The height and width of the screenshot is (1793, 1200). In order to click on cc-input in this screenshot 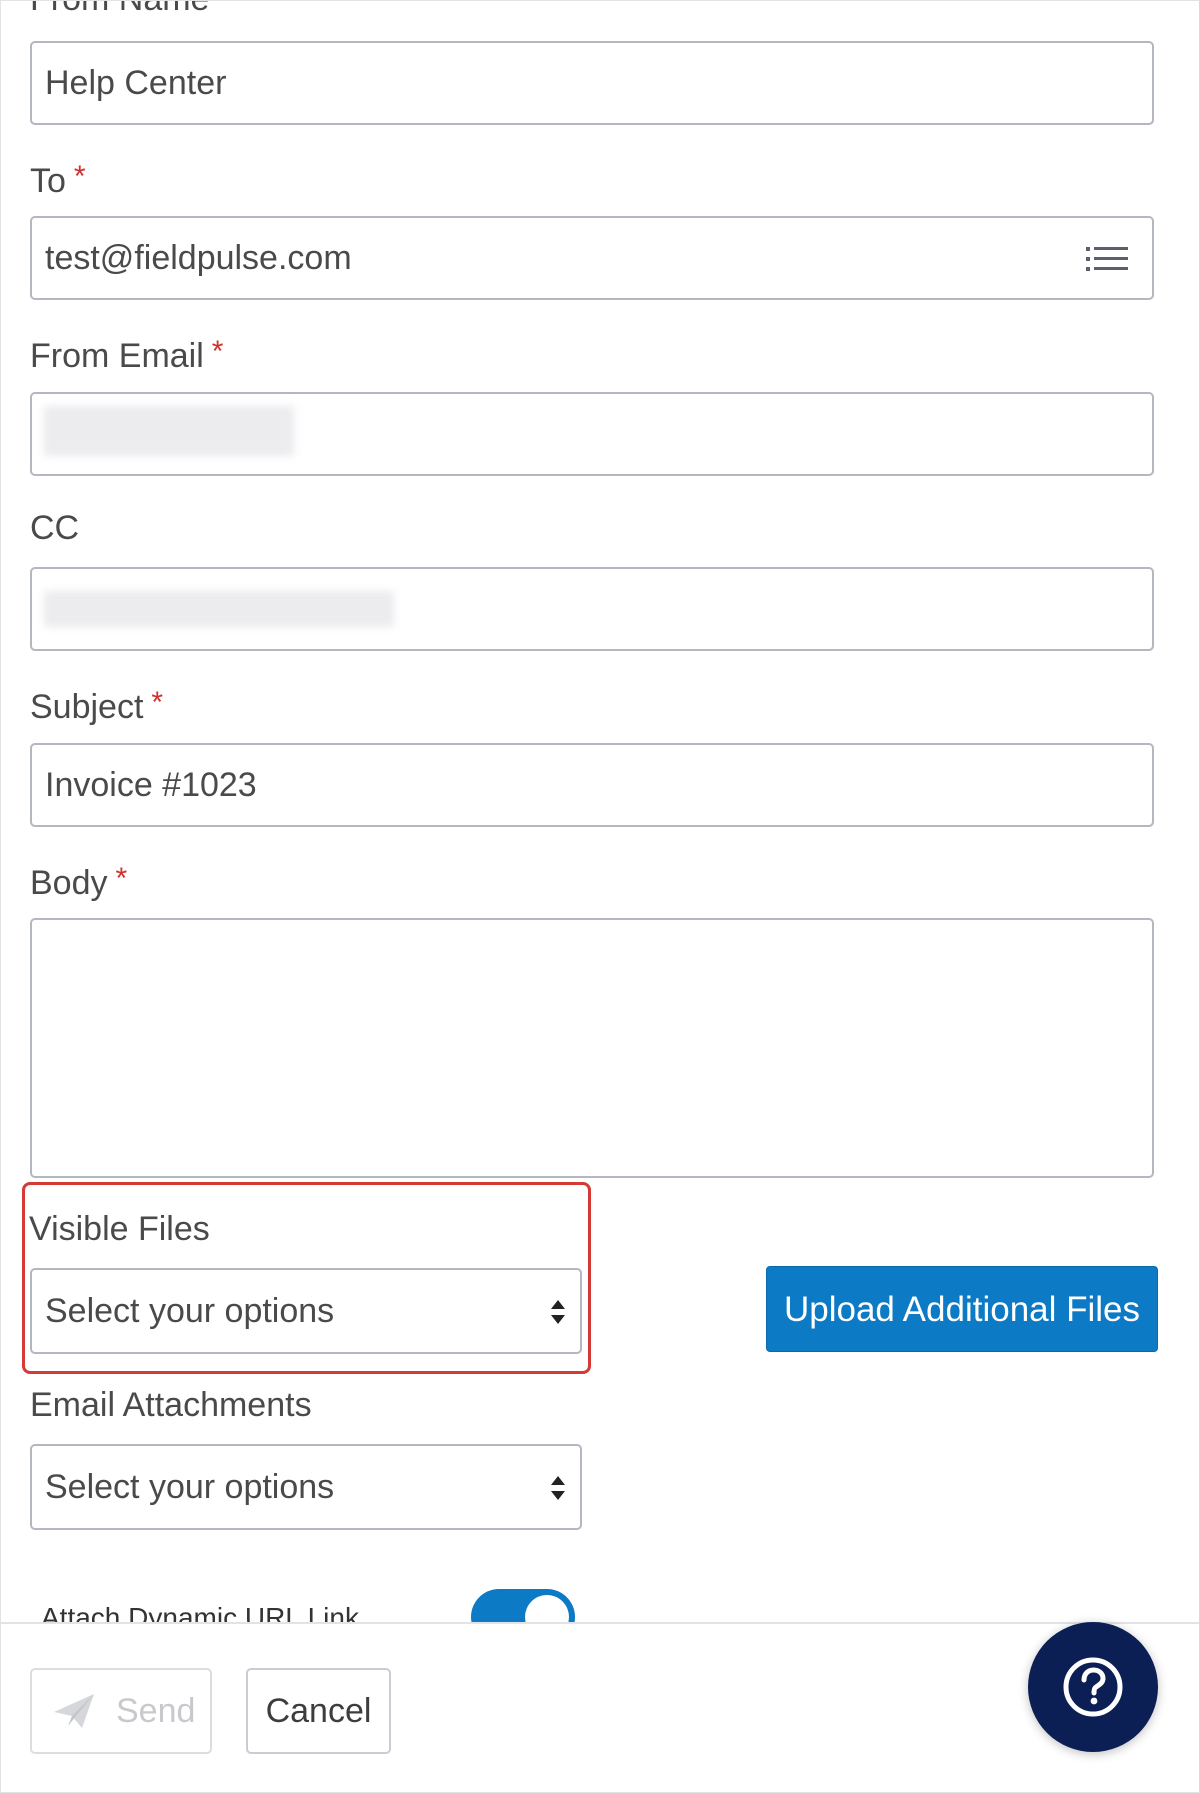, I will do `click(592, 609)`.